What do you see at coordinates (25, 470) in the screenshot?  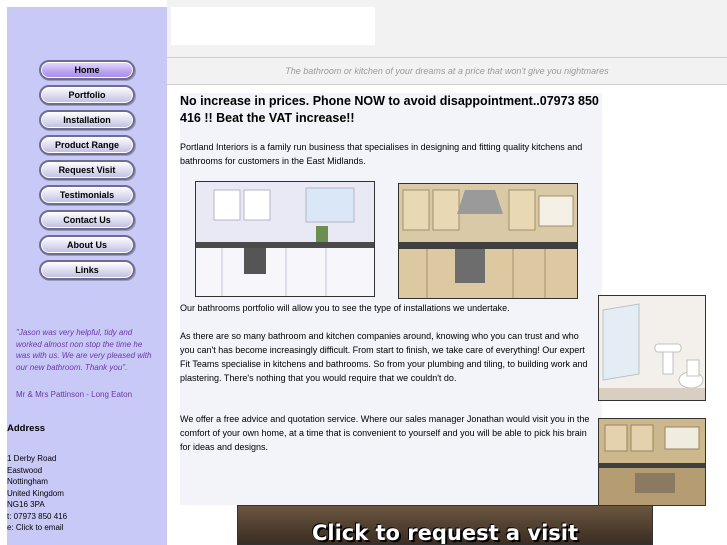 I see `address-line: Eastwood` at bounding box center [25, 470].